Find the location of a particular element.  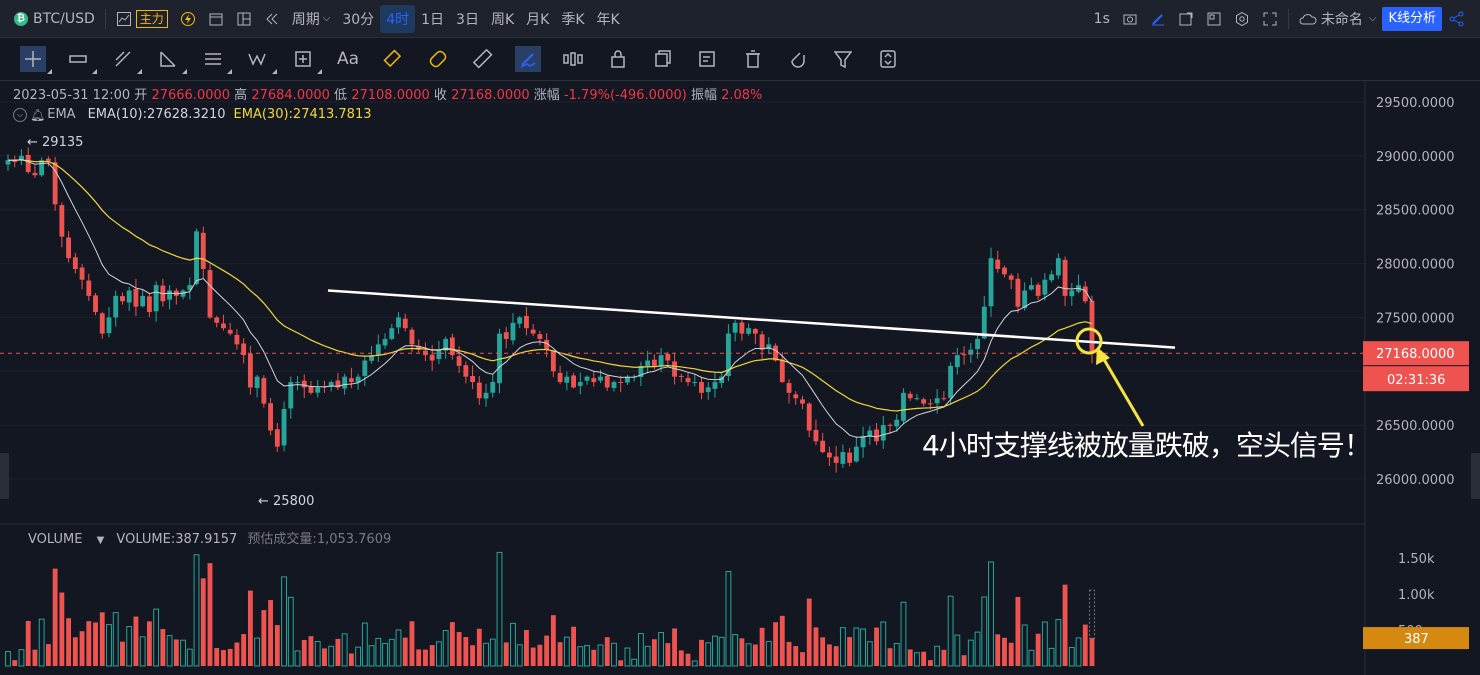

layout-button is located at coordinates (244, 19).